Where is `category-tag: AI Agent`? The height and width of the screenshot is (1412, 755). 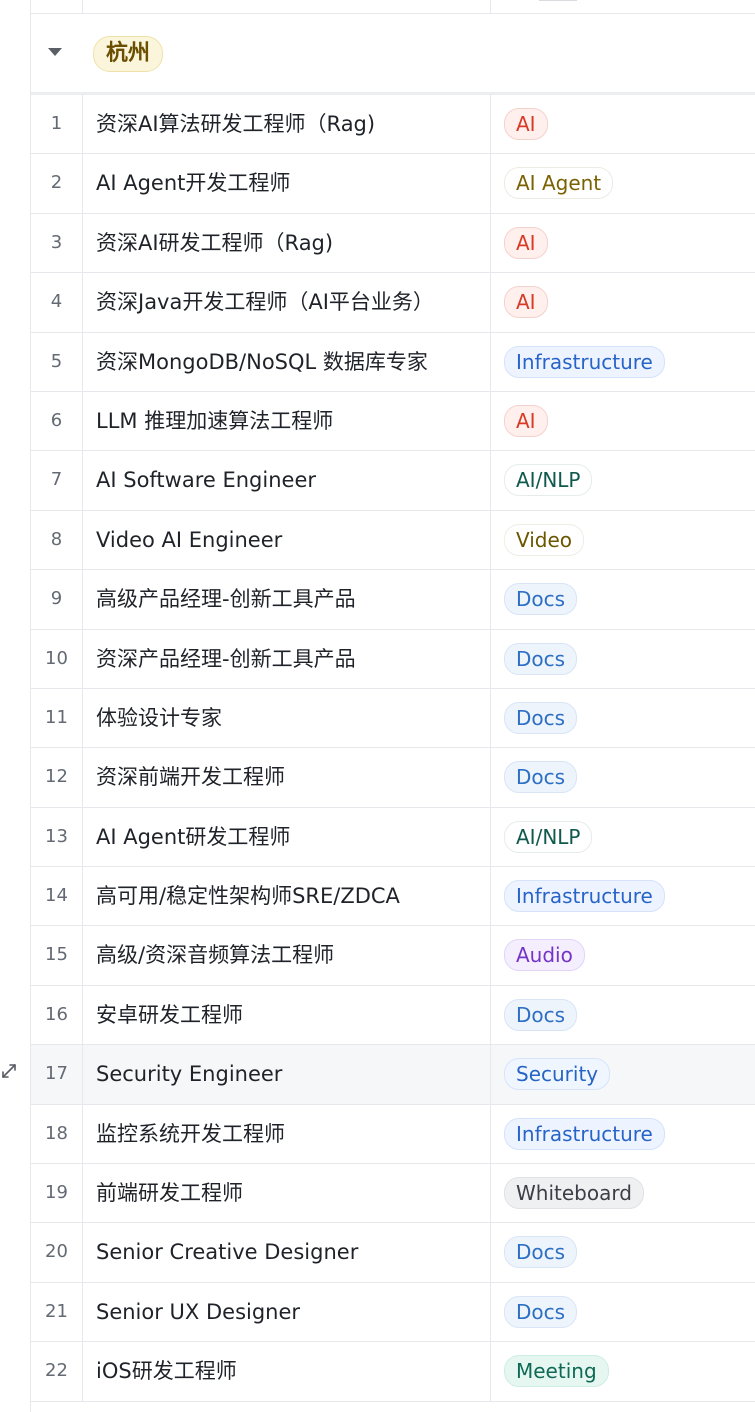
category-tag: AI Agent is located at coordinates (559, 183).